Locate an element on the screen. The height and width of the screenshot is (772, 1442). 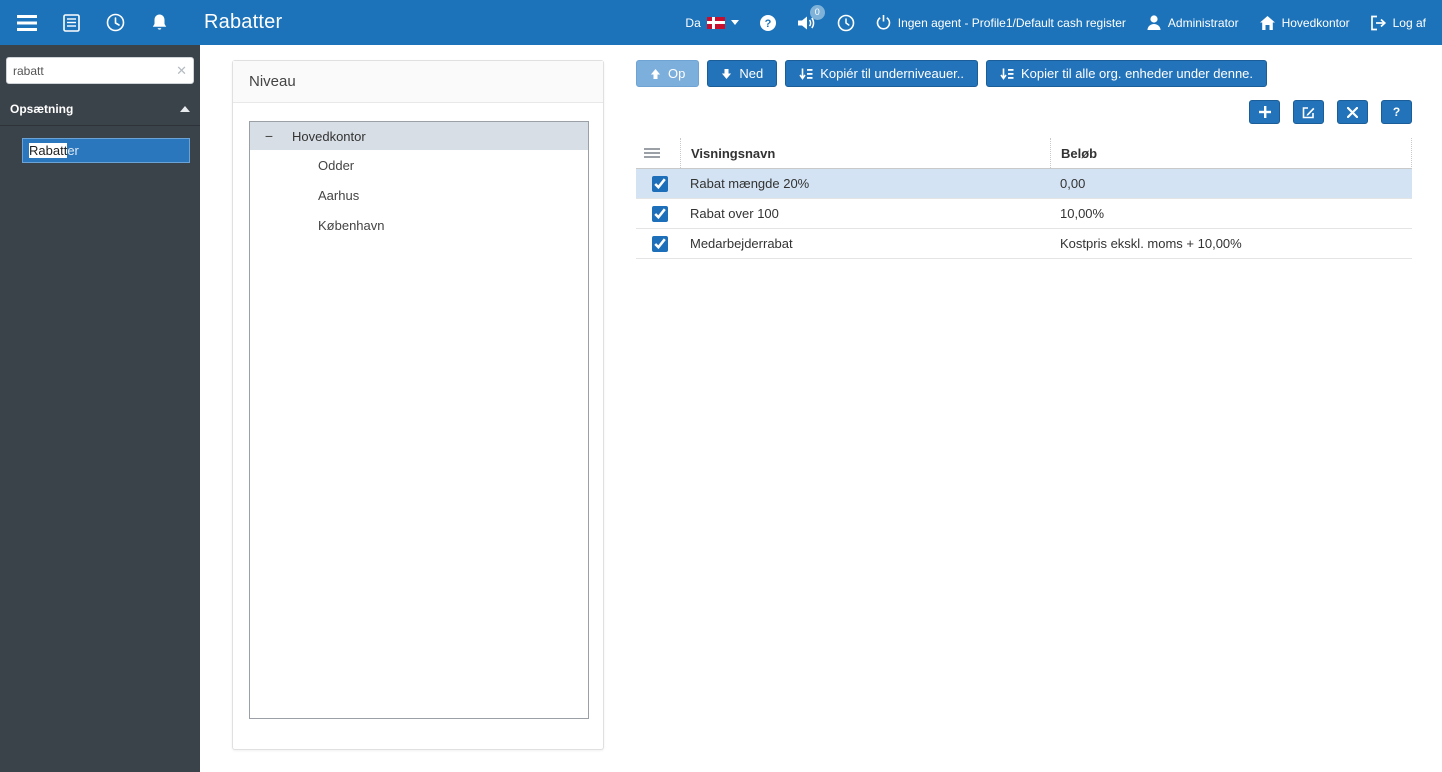
tree-node-label: Aarhus is located at coordinates (339, 195).